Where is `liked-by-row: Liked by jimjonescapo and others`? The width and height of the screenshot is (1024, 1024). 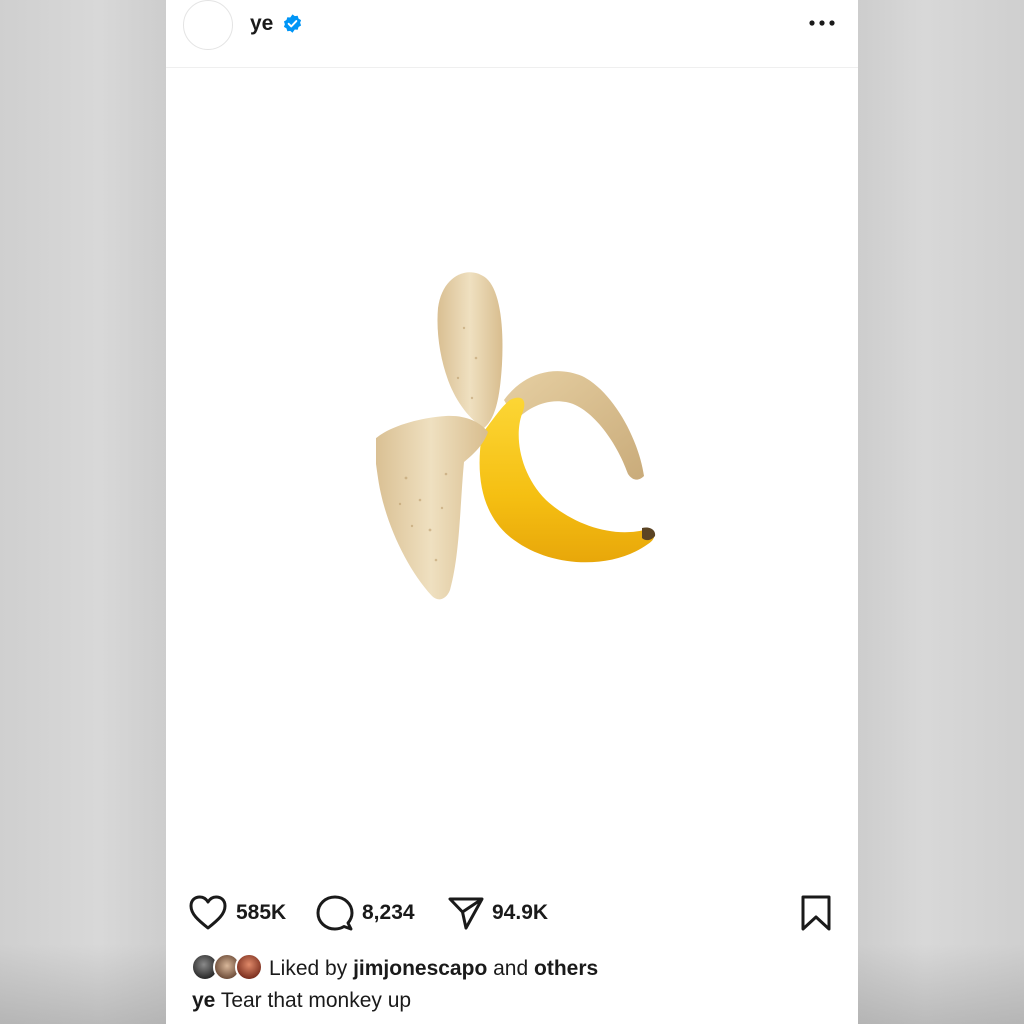 liked-by-row: Liked by jimjonescapo and others is located at coordinates (512, 967).